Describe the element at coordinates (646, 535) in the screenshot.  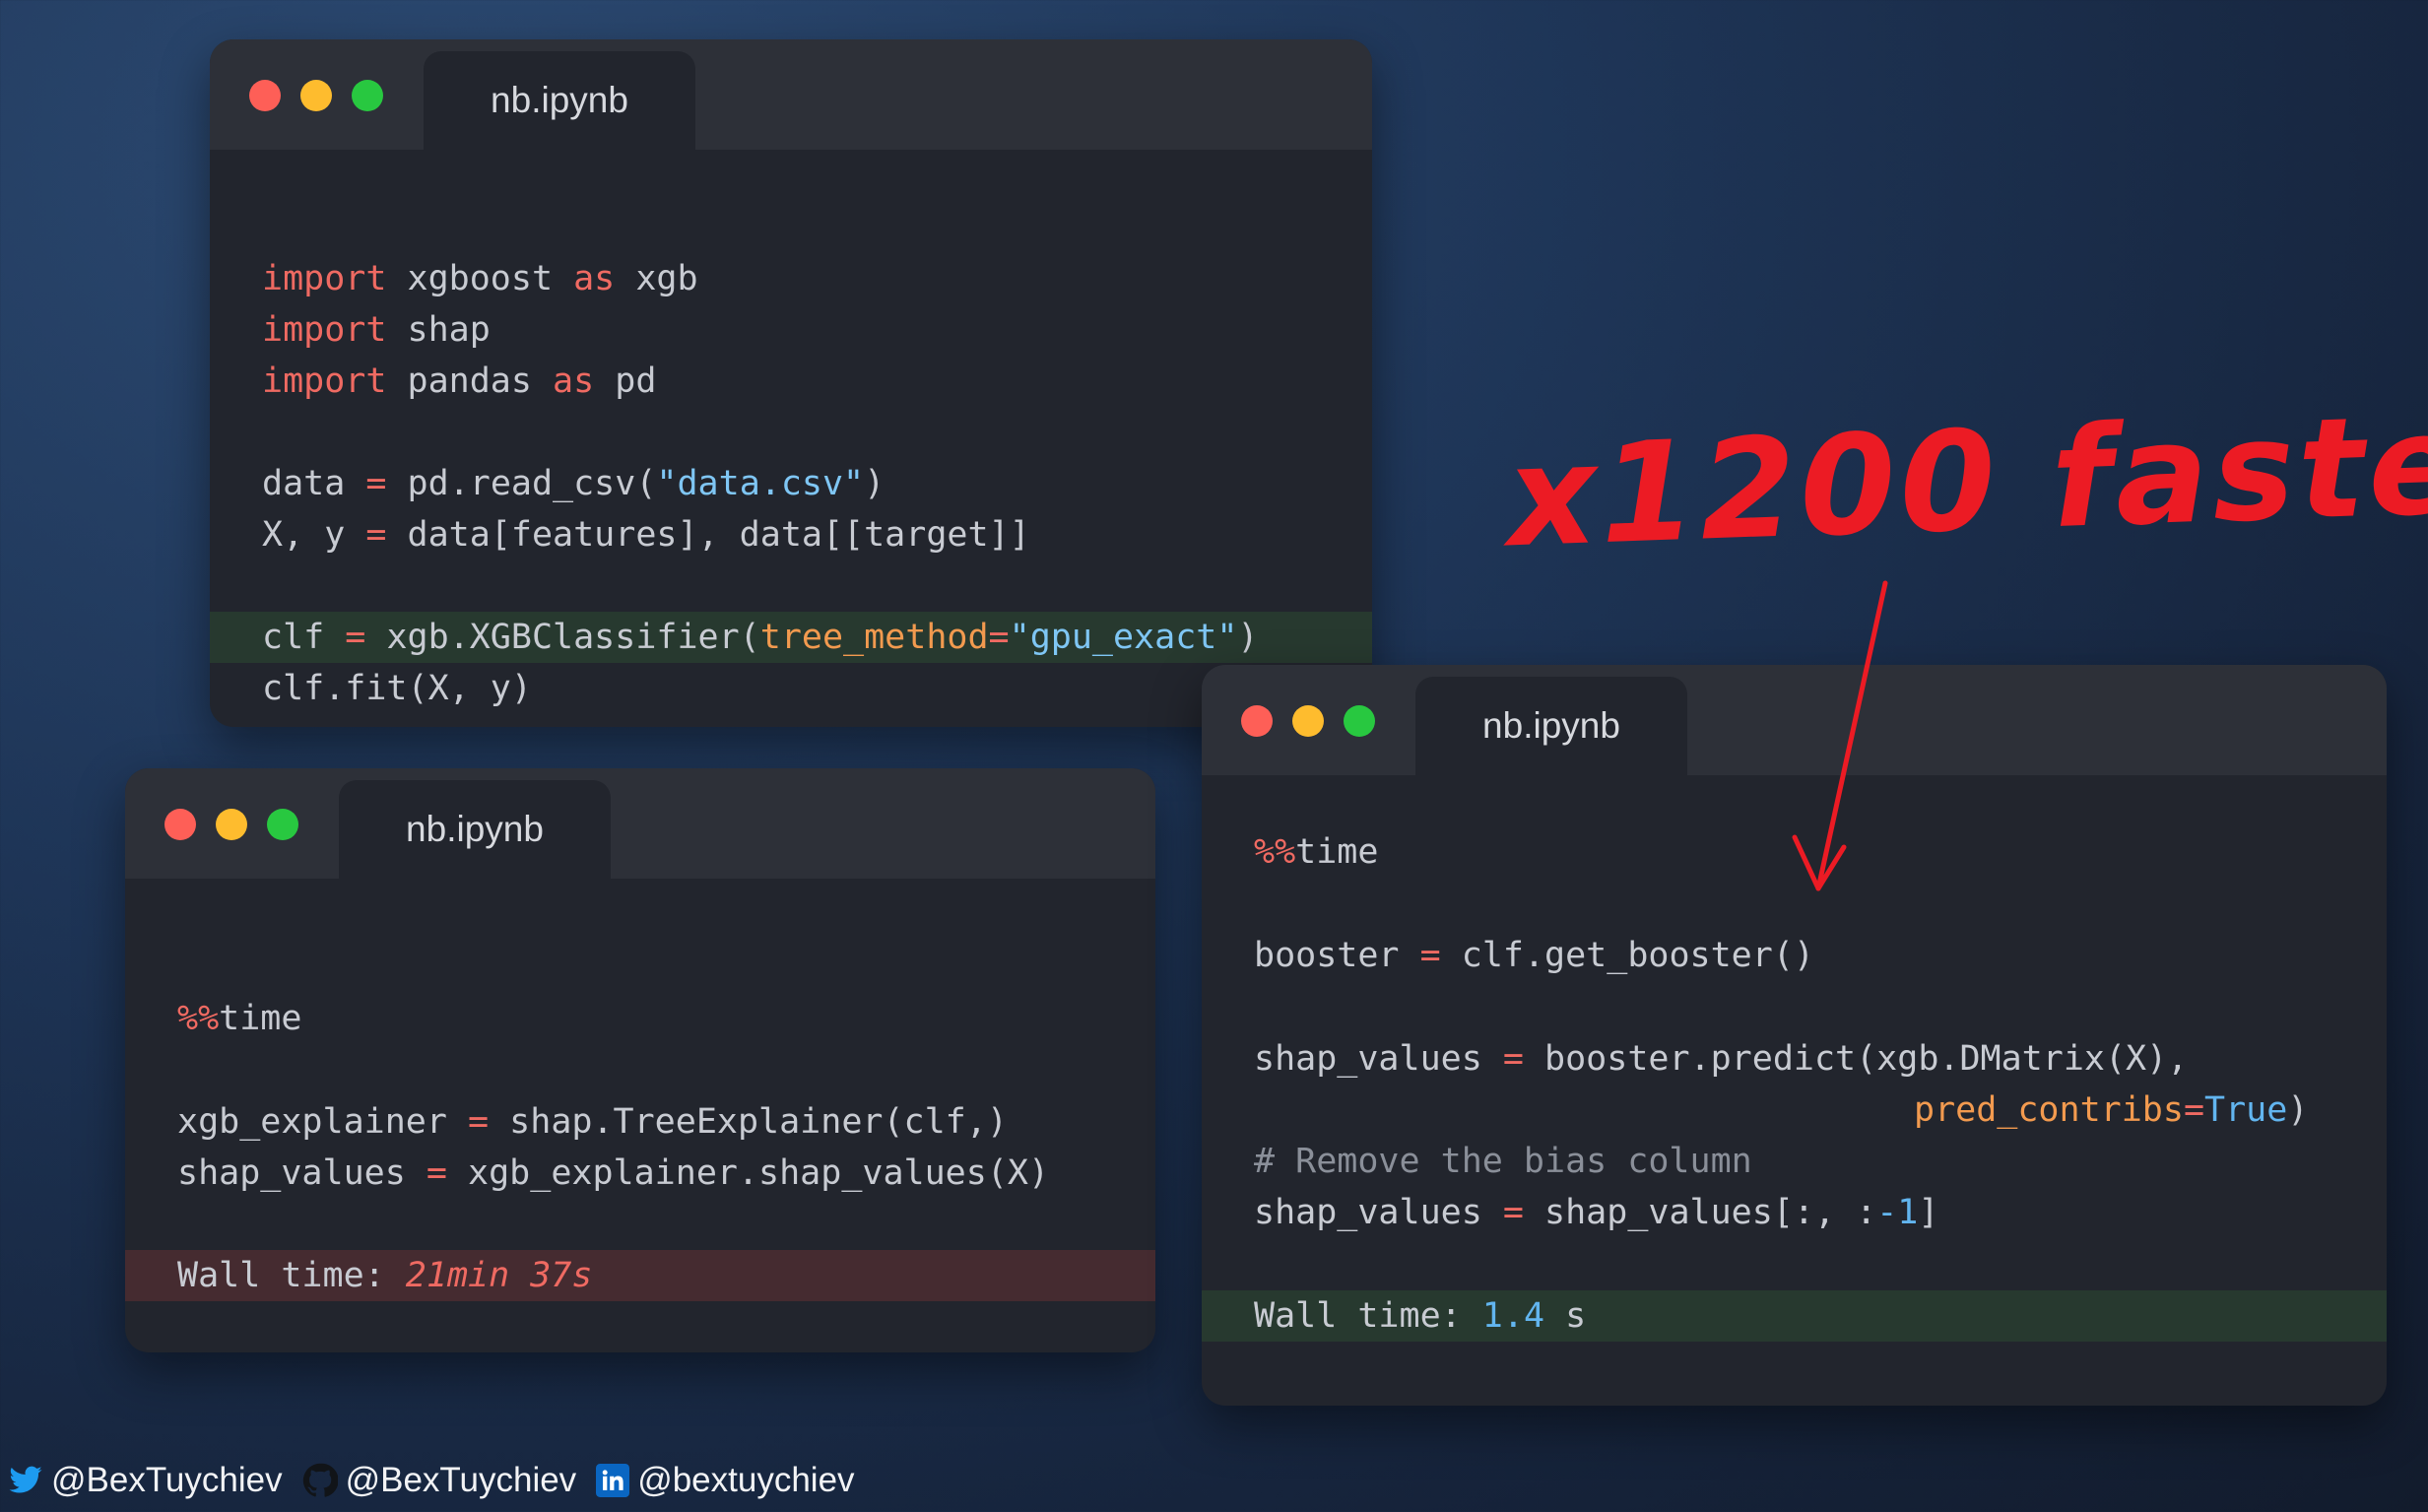
I see `code-line: X, y = data[features], data[[target]]` at that location.